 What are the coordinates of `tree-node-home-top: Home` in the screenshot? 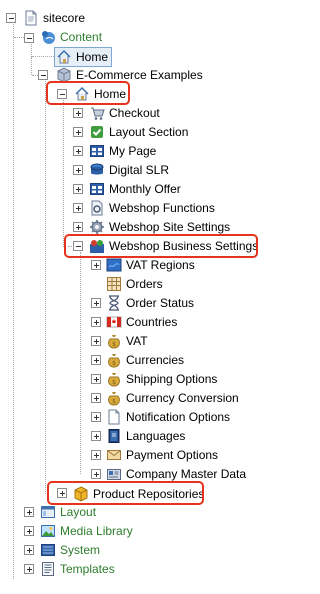 It's located at (83, 57).